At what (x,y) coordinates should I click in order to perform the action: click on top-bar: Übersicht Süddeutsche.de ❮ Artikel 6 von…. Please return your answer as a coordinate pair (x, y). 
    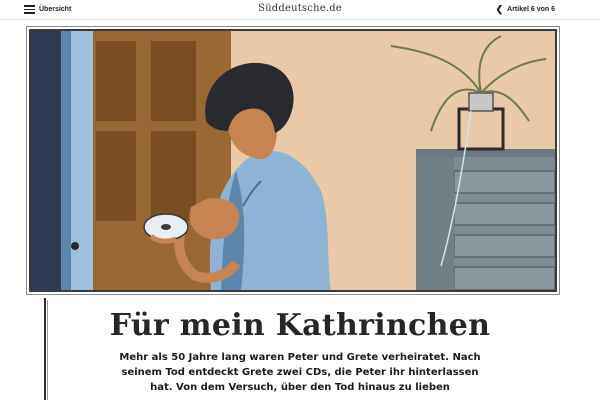
    Looking at the image, I should click on (300, 10).